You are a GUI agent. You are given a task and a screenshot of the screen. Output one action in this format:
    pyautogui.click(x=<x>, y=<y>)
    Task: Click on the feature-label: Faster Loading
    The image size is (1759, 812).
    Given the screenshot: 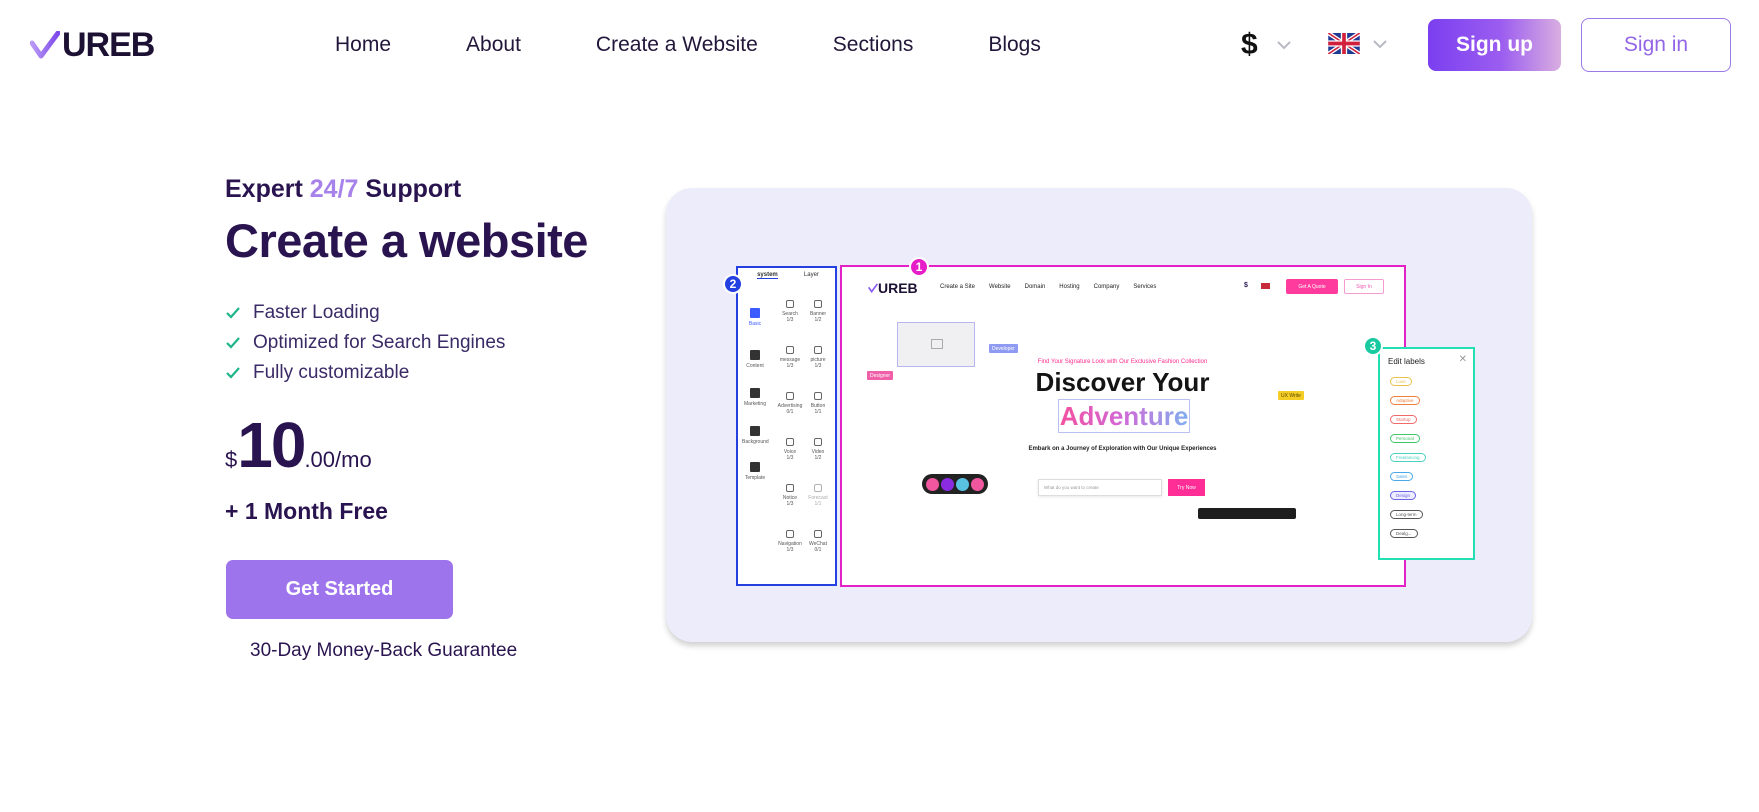 What is the action you would take?
    pyautogui.click(x=316, y=312)
    